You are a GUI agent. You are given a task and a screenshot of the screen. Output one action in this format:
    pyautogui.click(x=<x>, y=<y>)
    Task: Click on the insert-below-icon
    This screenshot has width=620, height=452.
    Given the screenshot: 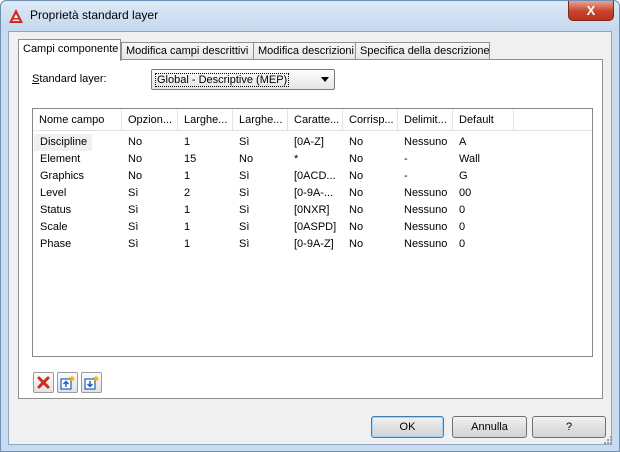 What is the action you would take?
    pyautogui.click(x=92, y=382)
    